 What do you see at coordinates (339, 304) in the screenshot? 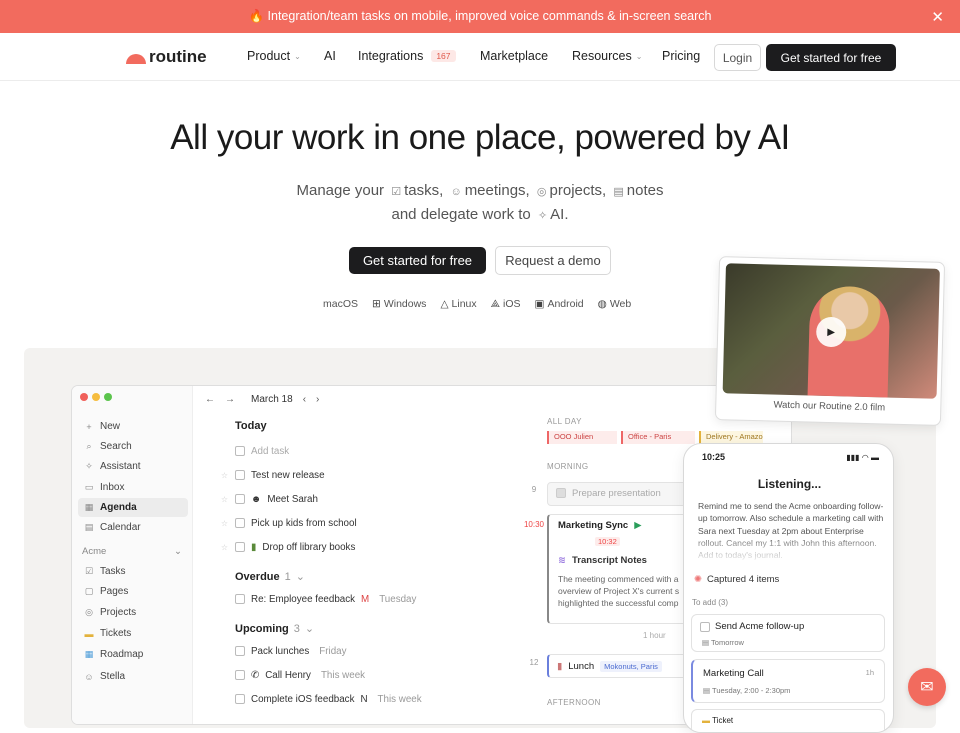
I see `platform-macos: macOS` at bounding box center [339, 304].